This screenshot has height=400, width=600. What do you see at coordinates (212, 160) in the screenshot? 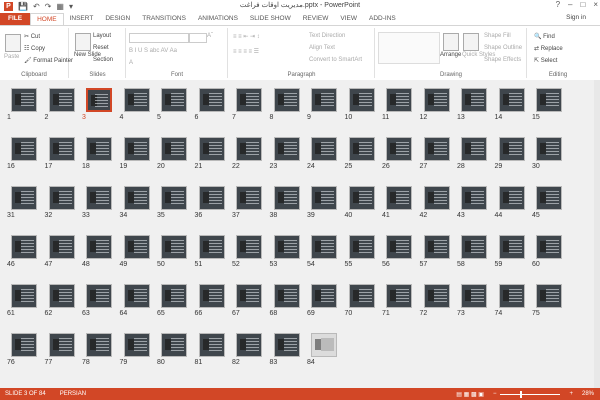
I see `slide-thumbnail: 21` at bounding box center [212, 160].